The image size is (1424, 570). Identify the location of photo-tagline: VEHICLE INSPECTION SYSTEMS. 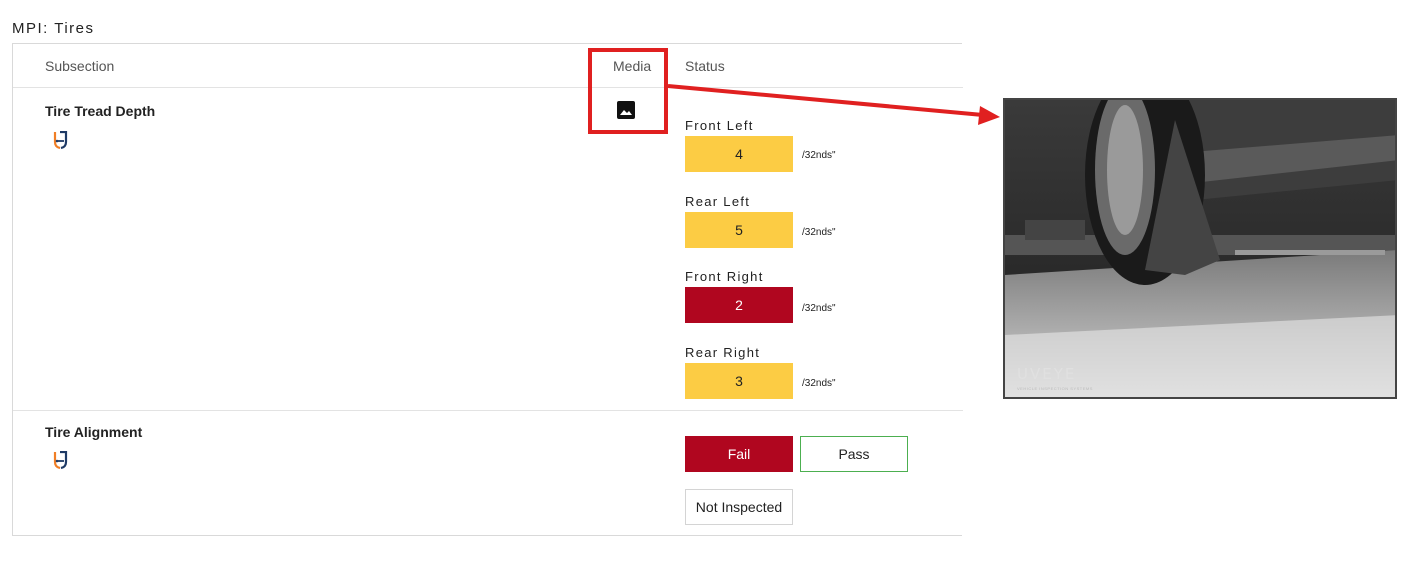
(1055, 388).